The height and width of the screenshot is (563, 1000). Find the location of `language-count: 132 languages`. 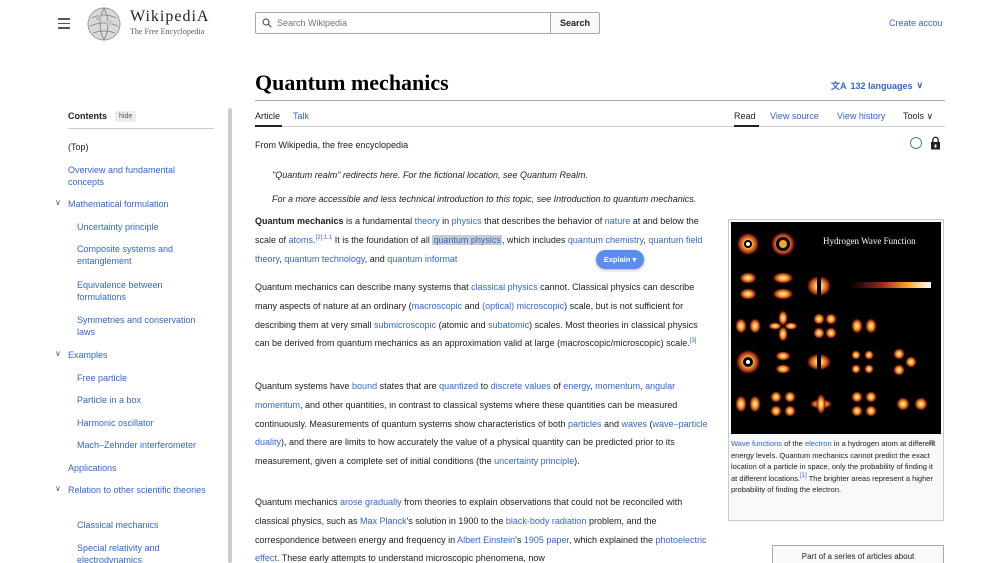

language-count: 132 languages is located at coordinates (881, 85).